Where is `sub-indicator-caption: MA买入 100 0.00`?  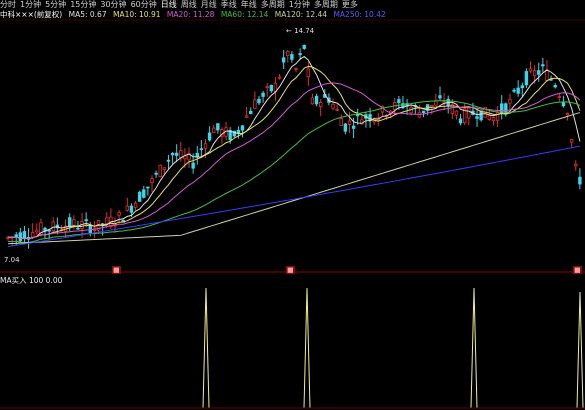
sub-indicator-caption: MA买入 100 0.00 is located at coordinates (31, 280).